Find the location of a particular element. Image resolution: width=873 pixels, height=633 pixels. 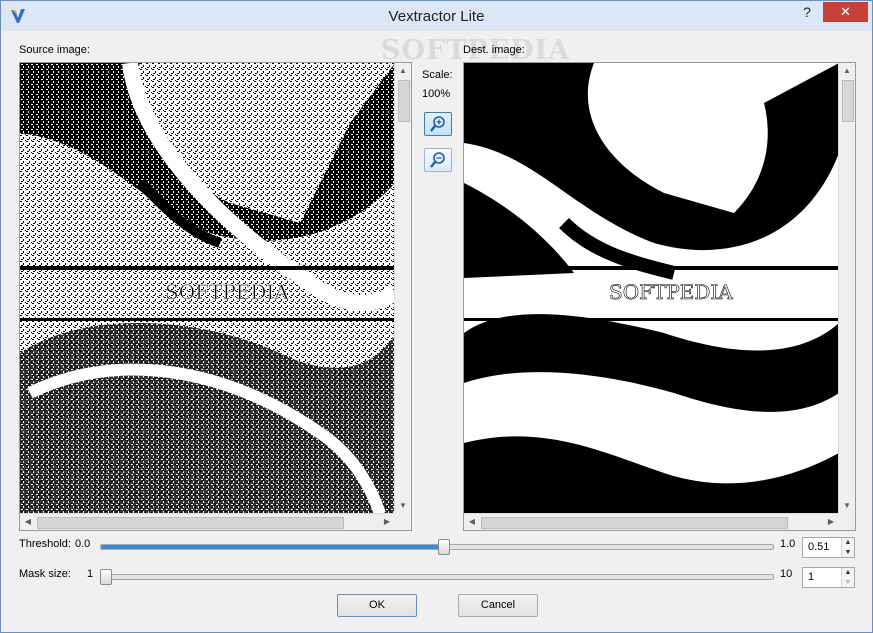

source-horizontal-scrollbar: ◀ ▶ is located at coordinates (207, 521).